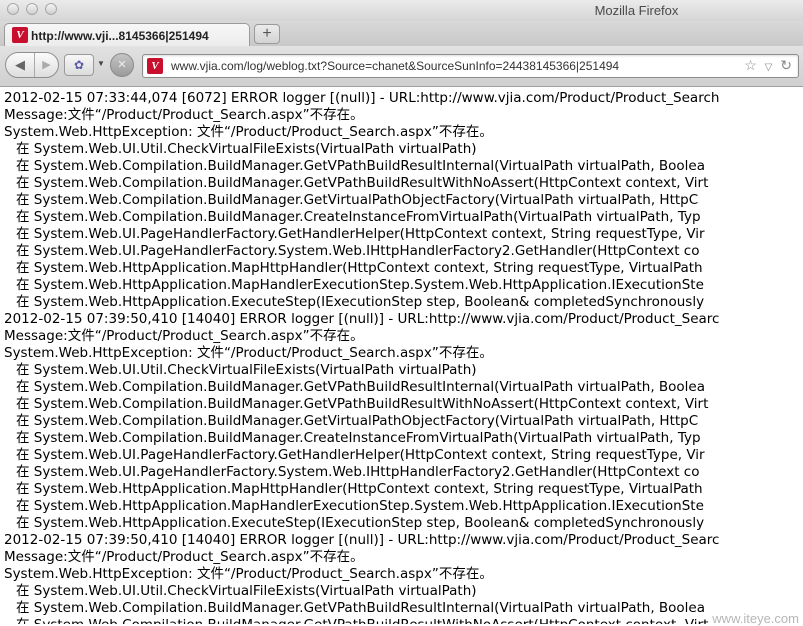 The image size is (803, 626). Describe the element at coordinates (20, 65) in the screenshot. I see `back-button: ◀` at that location.